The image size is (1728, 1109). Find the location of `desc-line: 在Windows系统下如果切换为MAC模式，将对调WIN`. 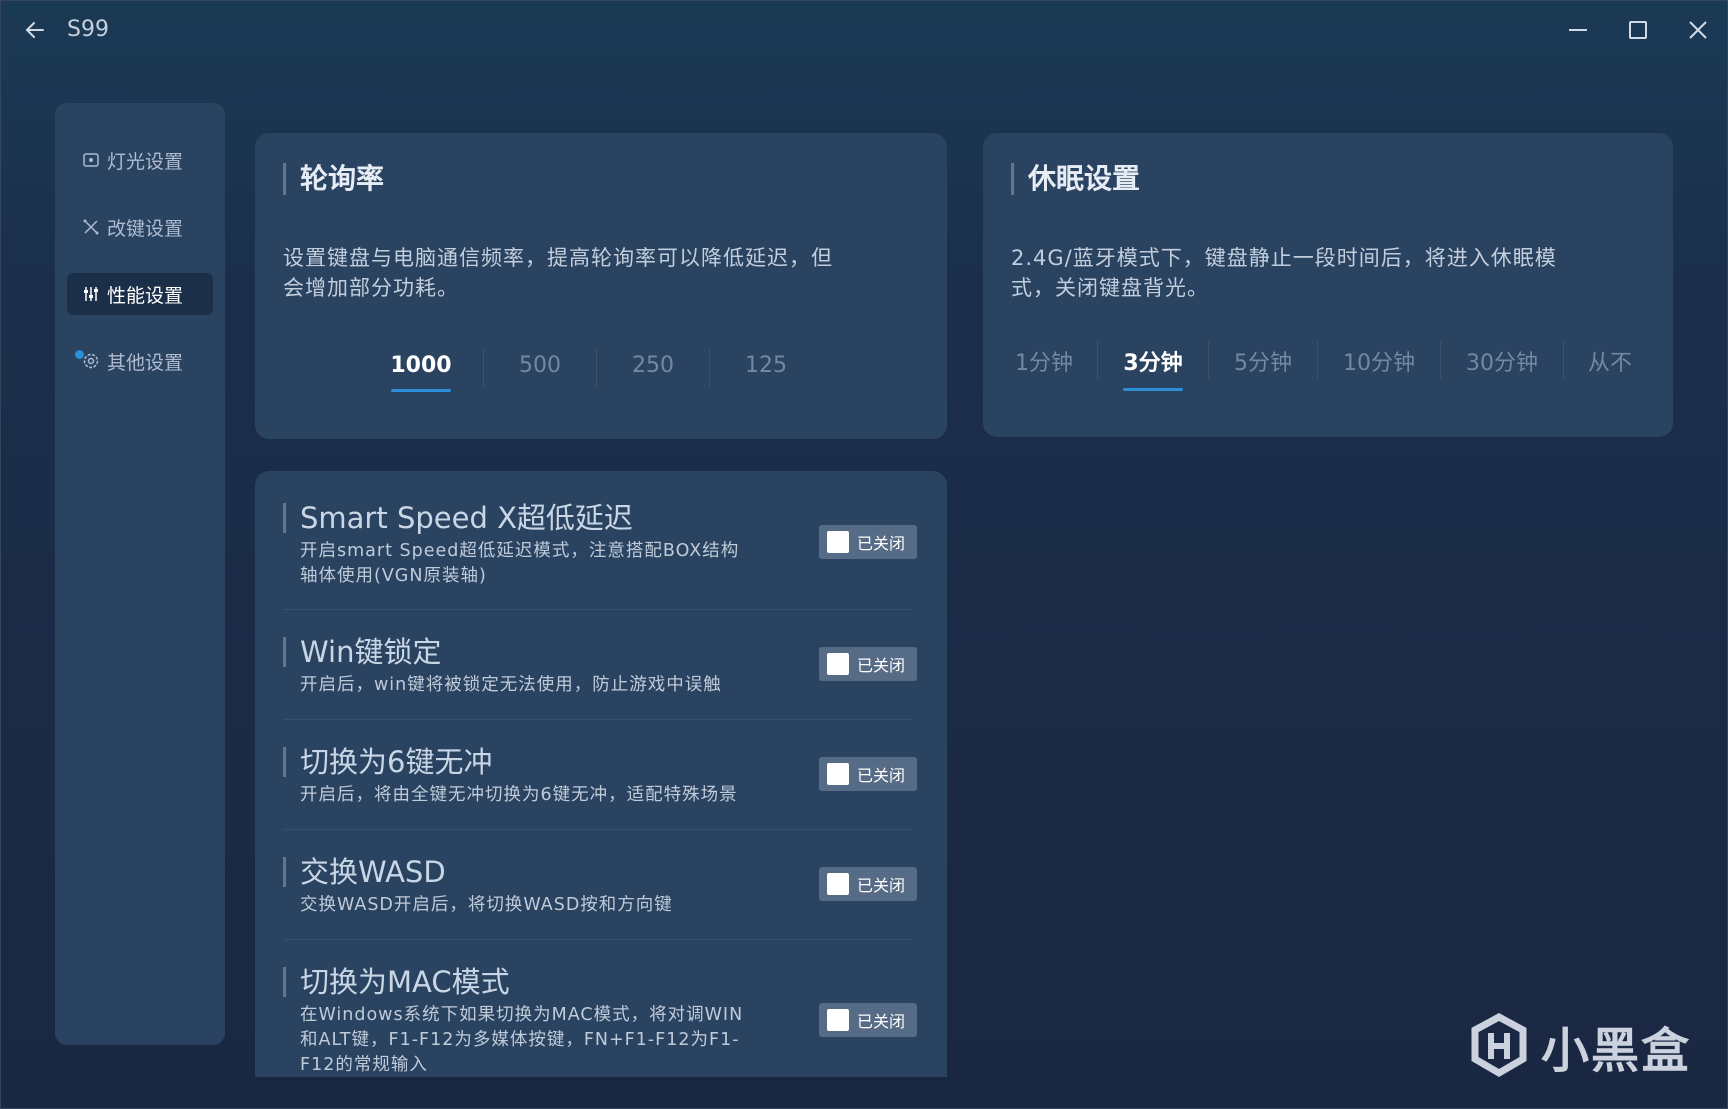

desc-line: 在Windows系统下如果切换为MAC模式，将对调WIN is located at coordinates (522, 1015).